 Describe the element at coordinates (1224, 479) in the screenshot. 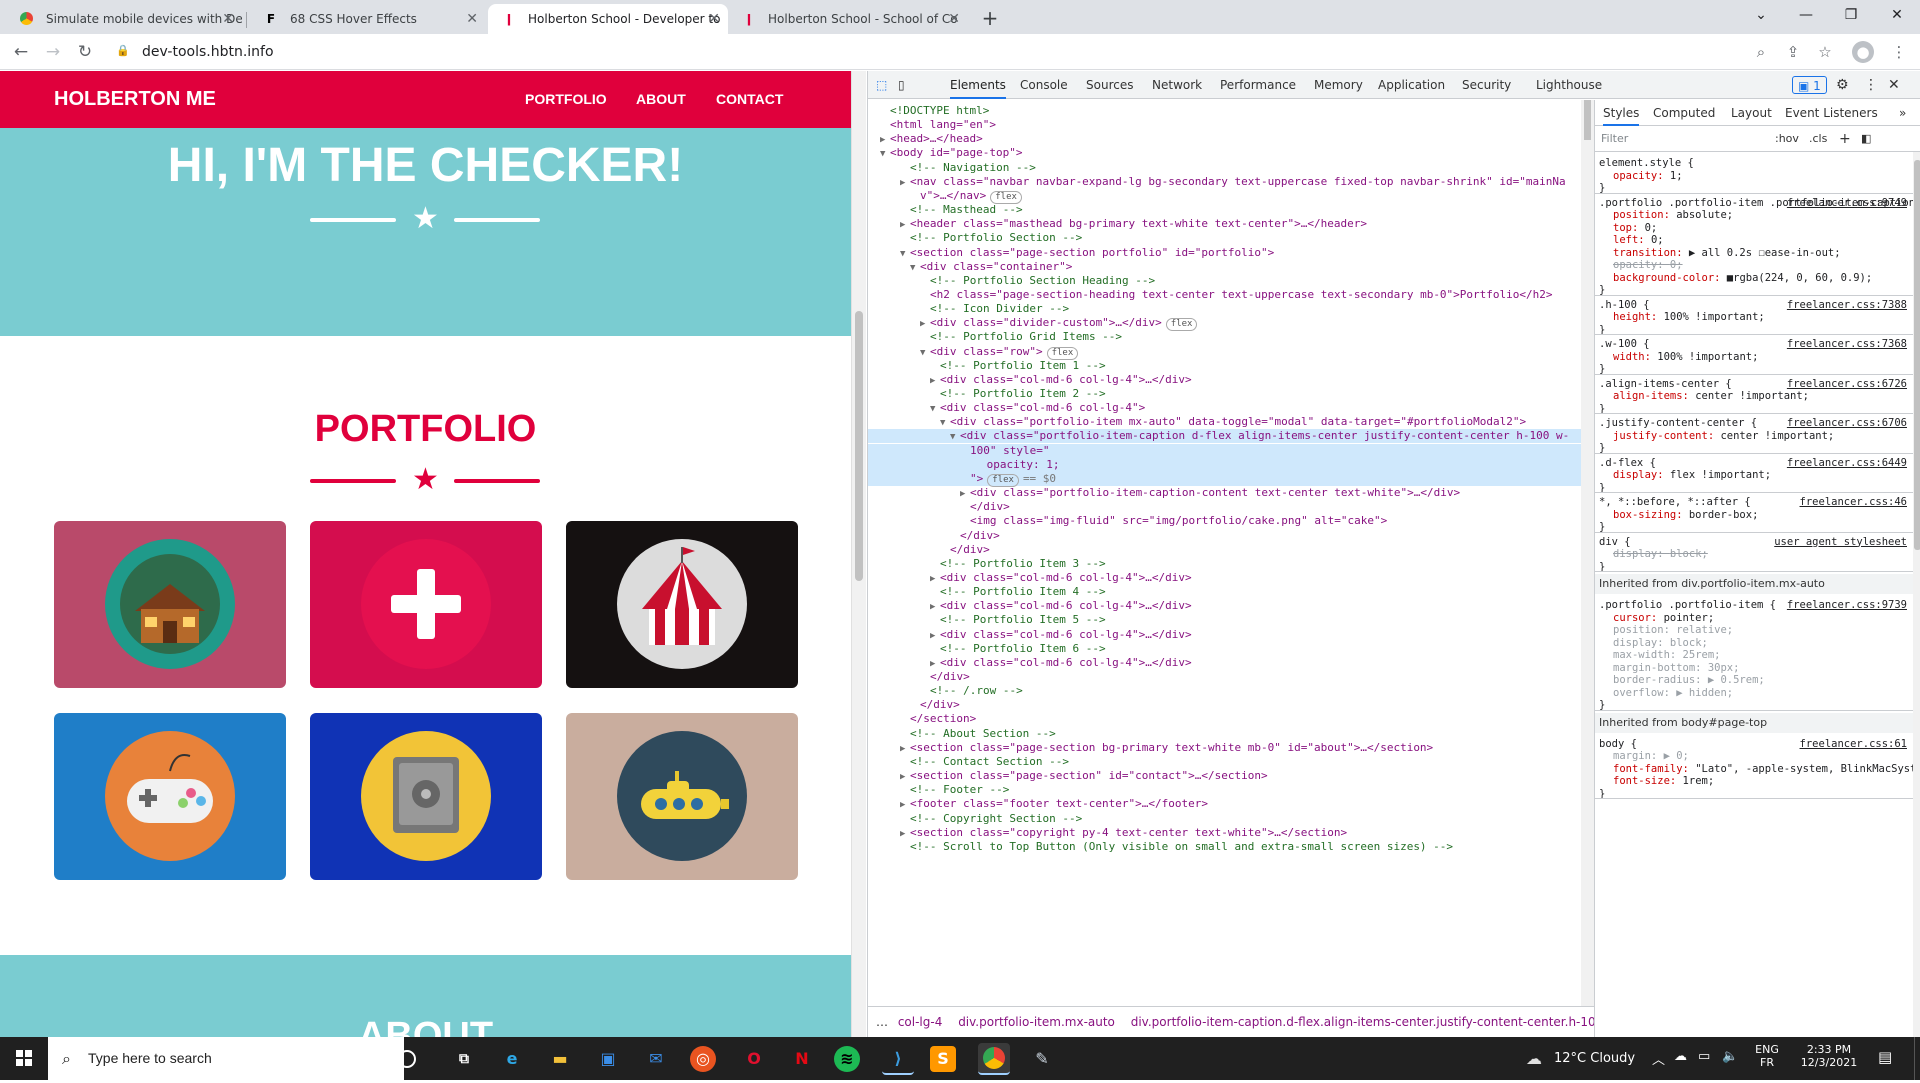

I see `dom-node: "> flex == $0` at that location.